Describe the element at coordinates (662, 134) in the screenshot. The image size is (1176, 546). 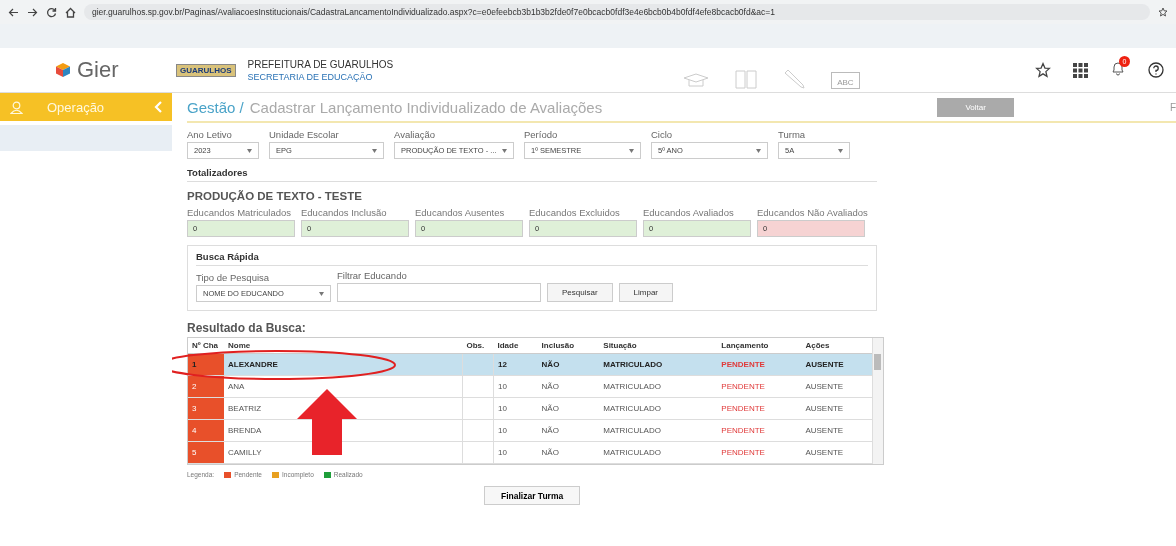
I see `filter-label: Ciclo` at that location.